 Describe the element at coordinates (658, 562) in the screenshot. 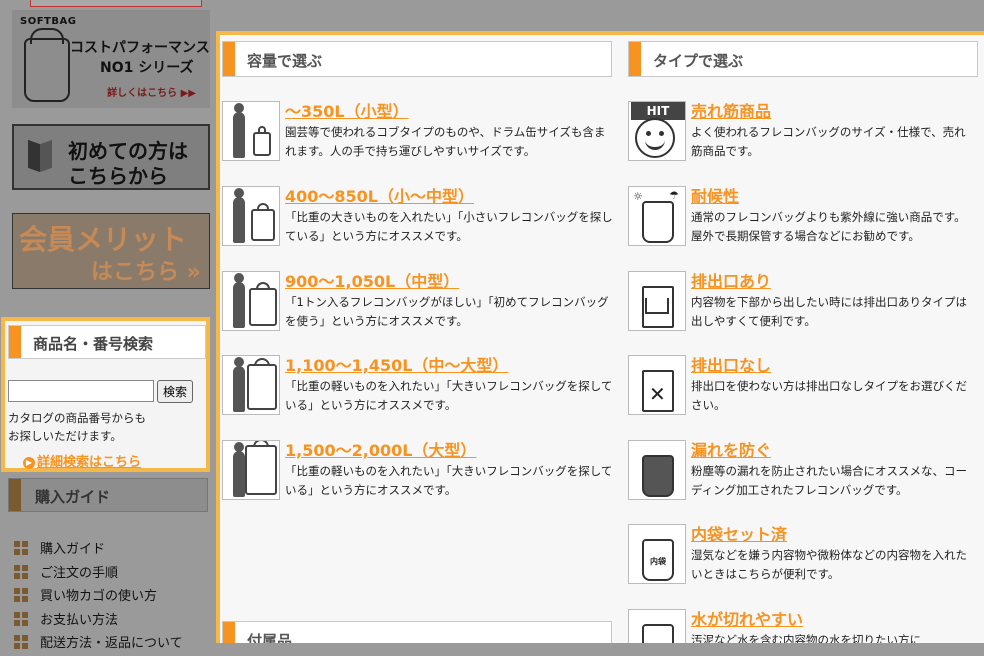

I see `inner-bag-label: 内袋` at that location.